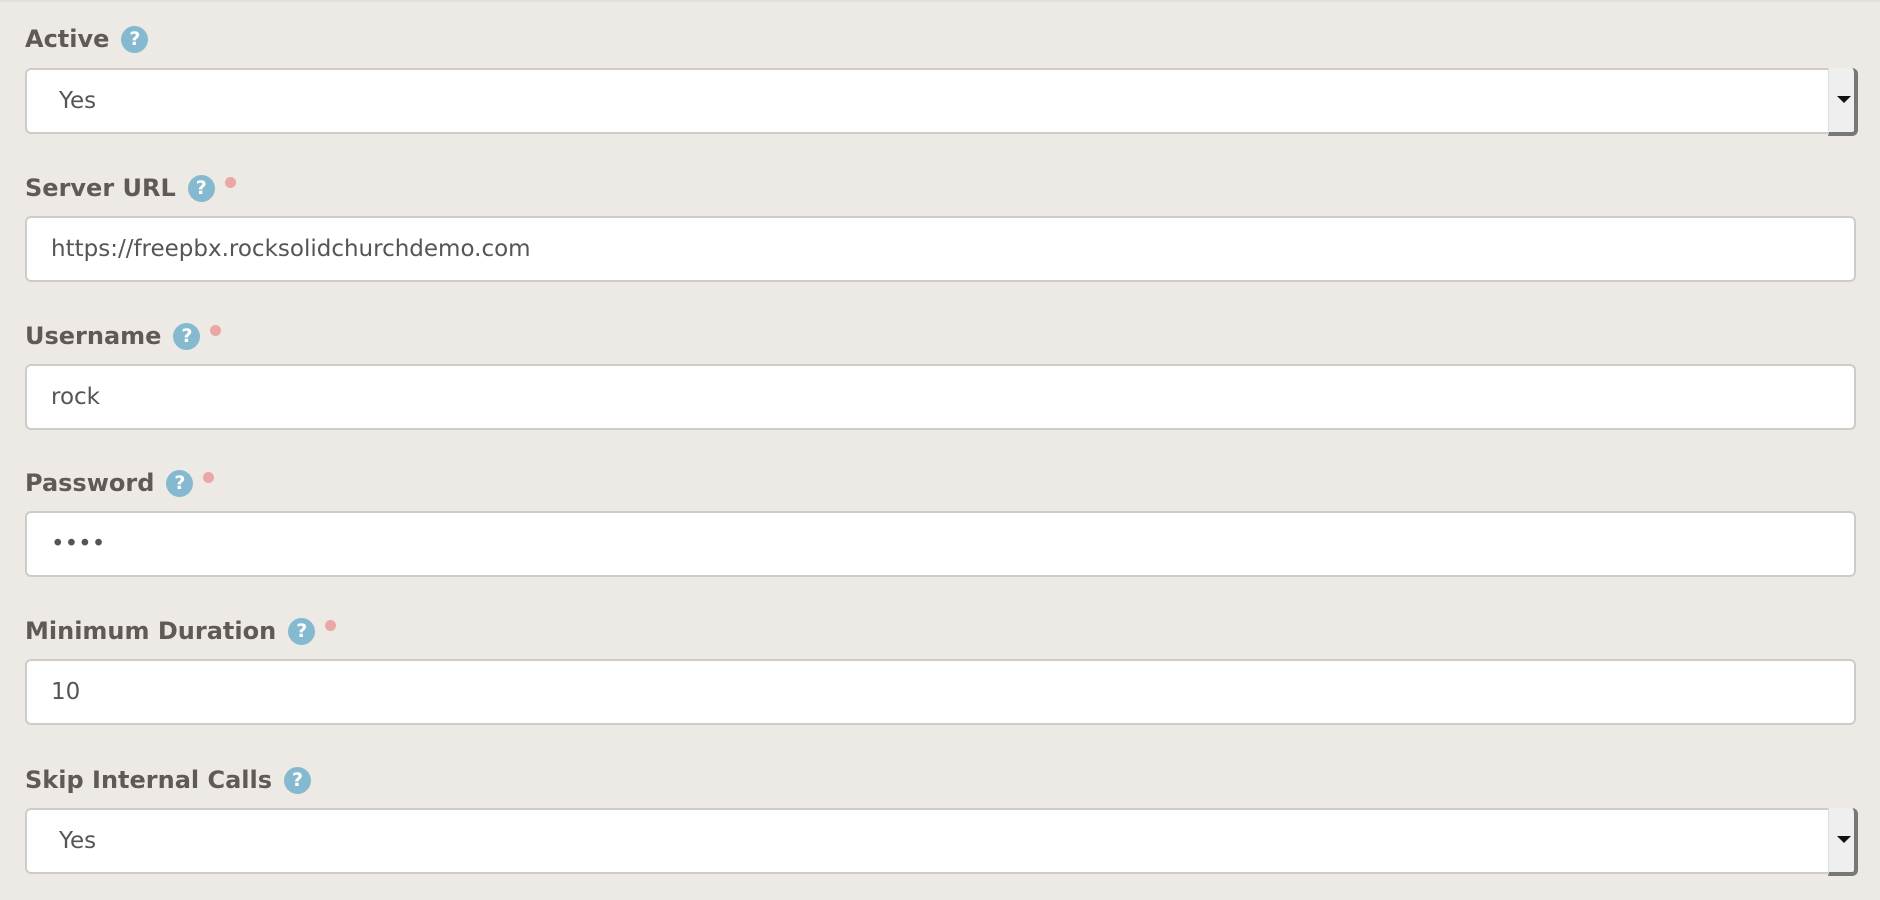  Describe the element at coordinates (67, 39) in the screenshot. I see `label-text: Active` at that location.